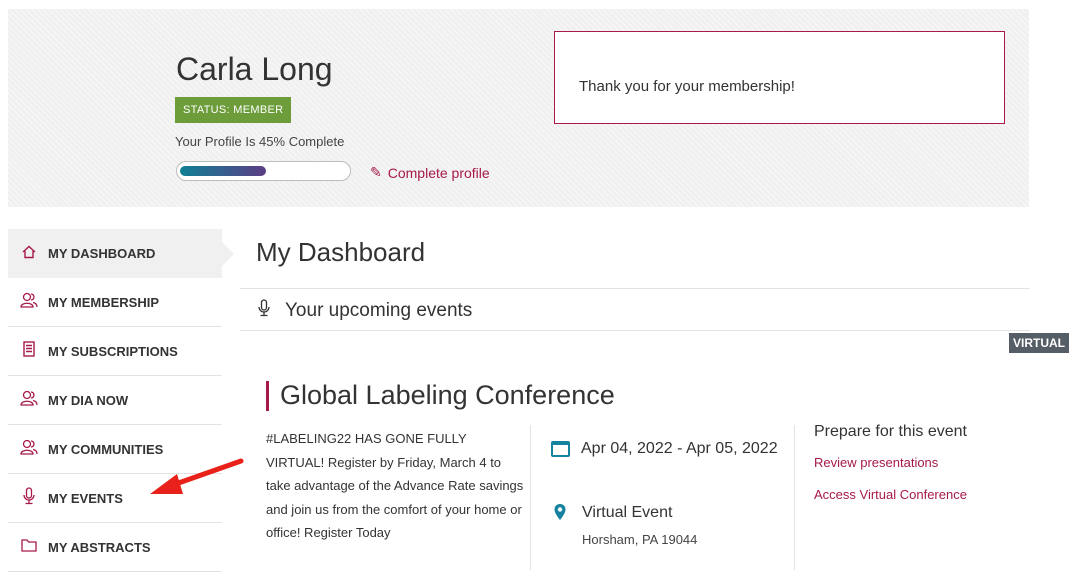 The height and width of the screenshot is (572, 1072). What do you see at coordinates (379, 310) in the screenshot?
I see `upcoming-events-title: Your upcoming events` at bounding box center [379, 310].